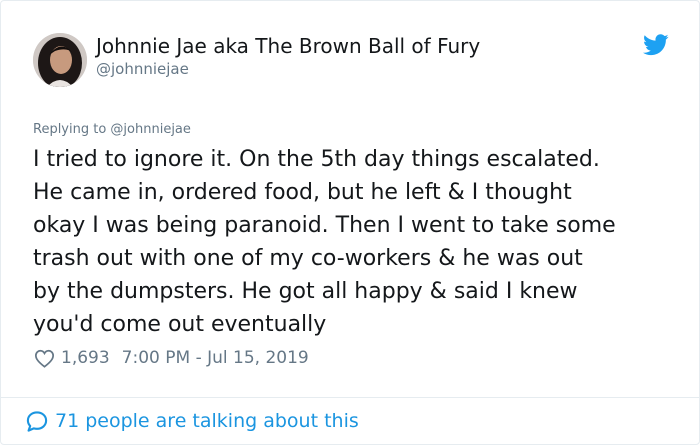  I want to click on like-count: 1,693, so click(85, 358).